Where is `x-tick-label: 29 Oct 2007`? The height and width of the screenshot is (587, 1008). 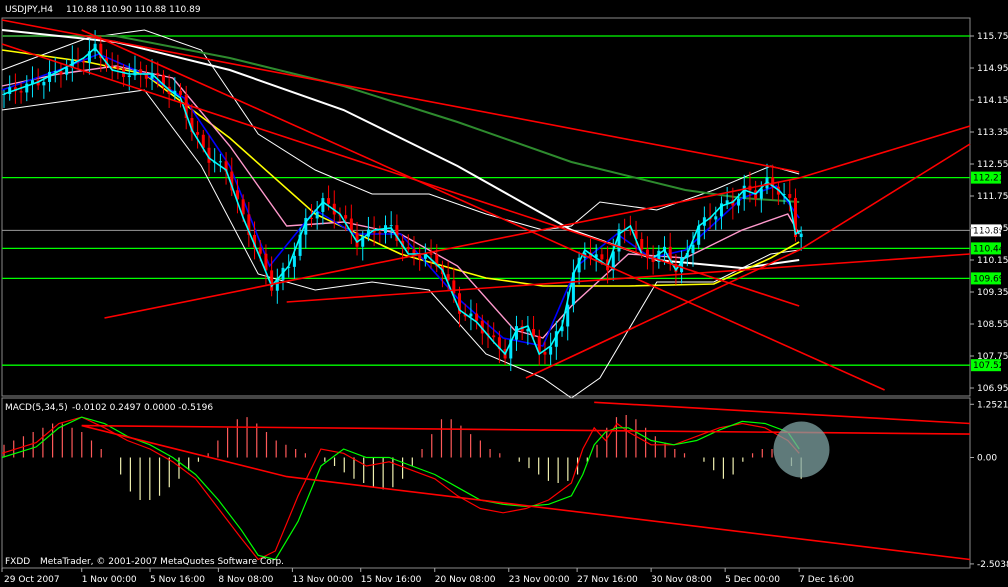 x-tick-label: 29 Oct 2007 is located at coordinates (32, 580).